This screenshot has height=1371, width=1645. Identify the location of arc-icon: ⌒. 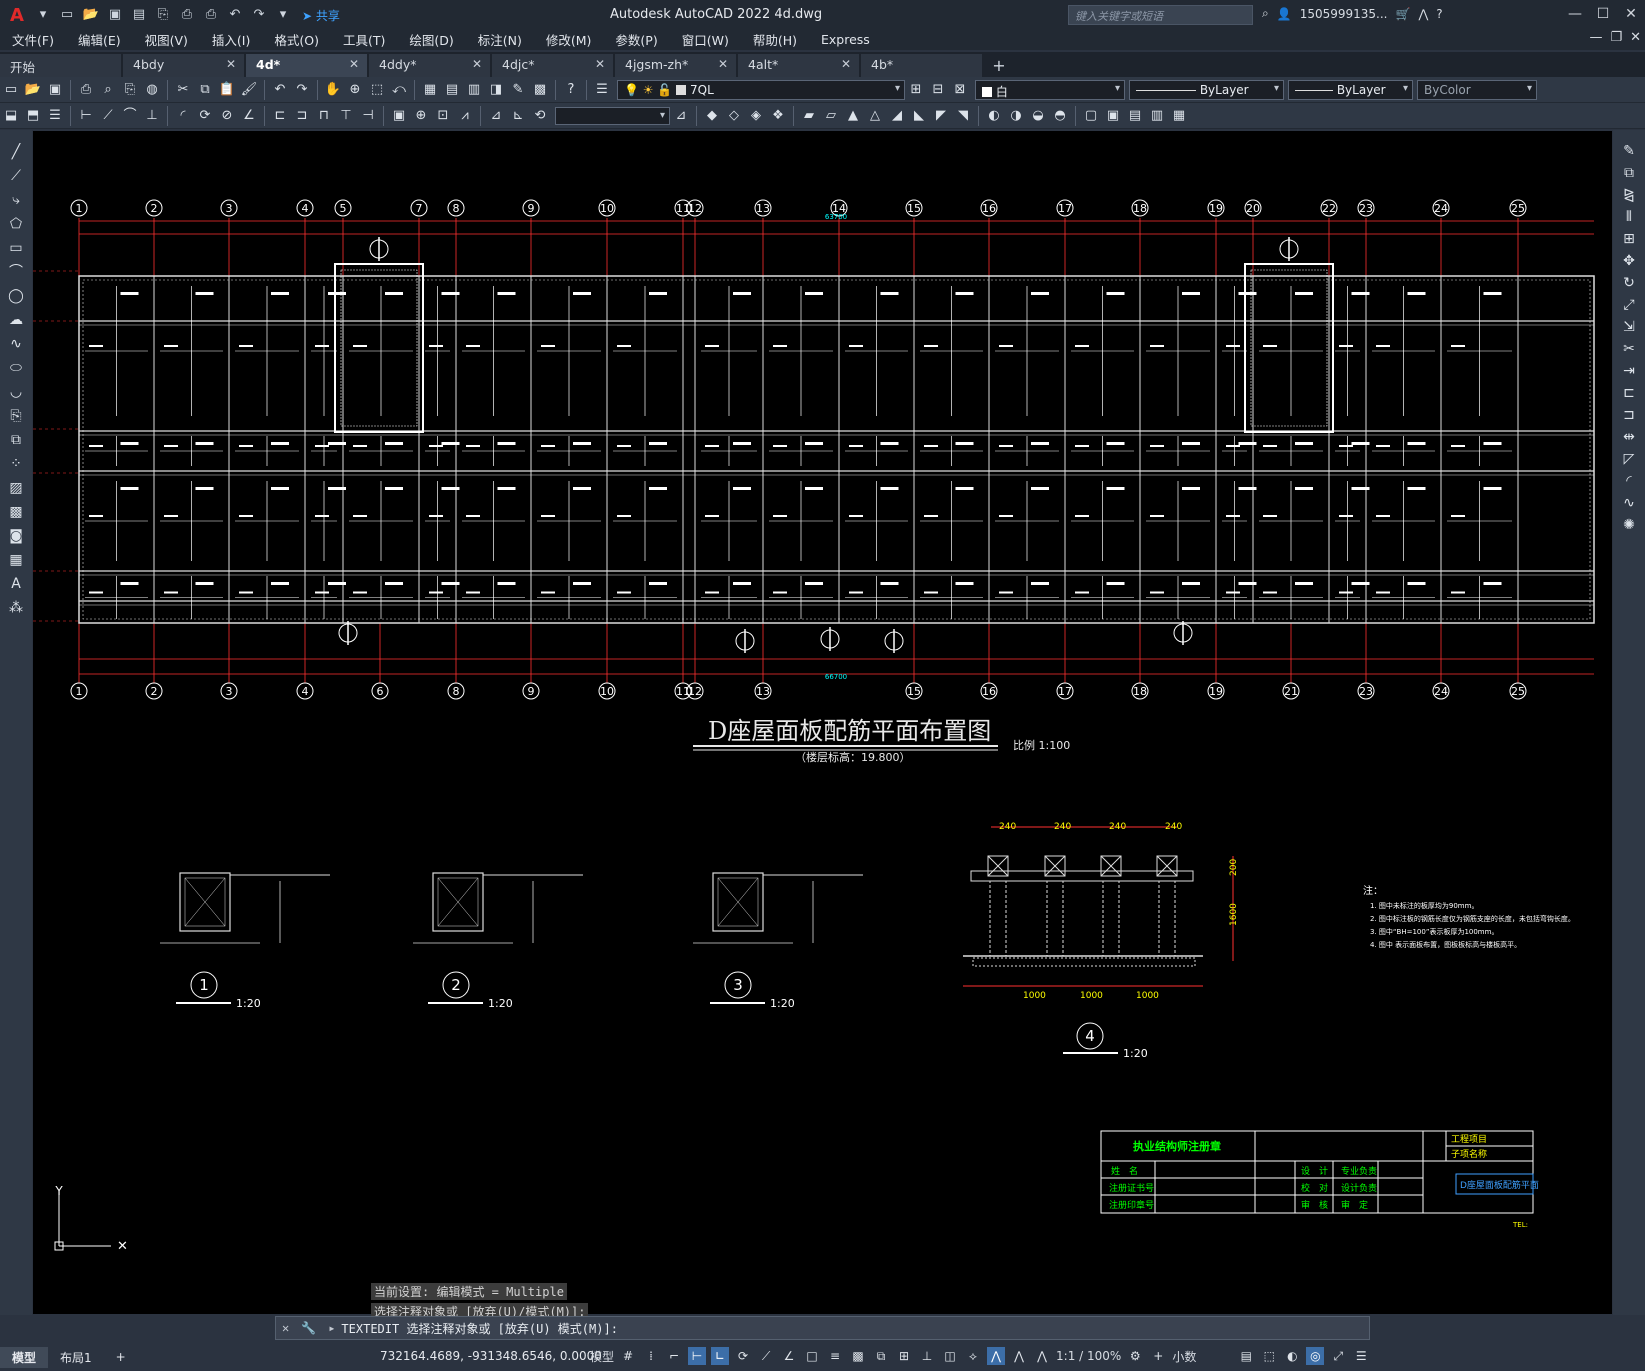
(16, 272).